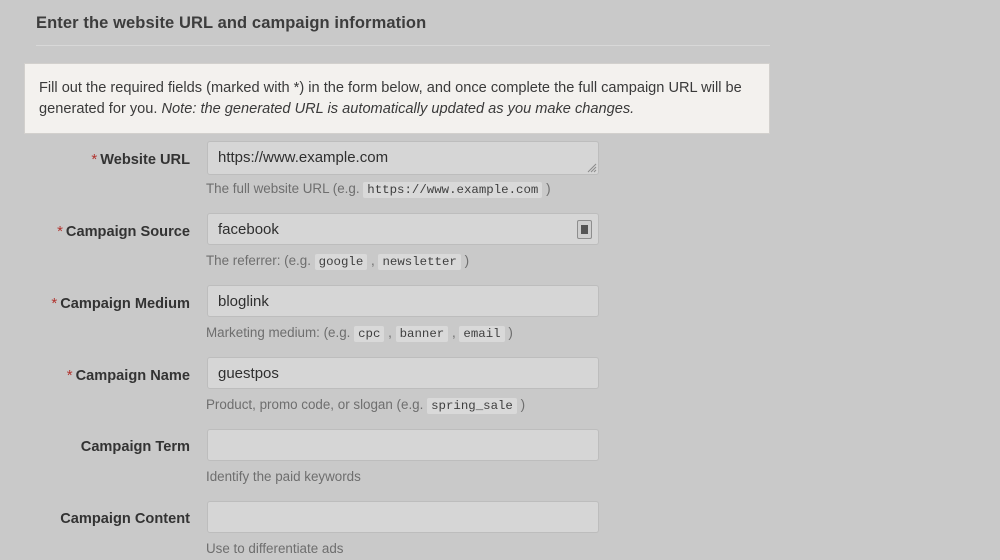  I want to click on input-campaign-medium, so click(403, 301).